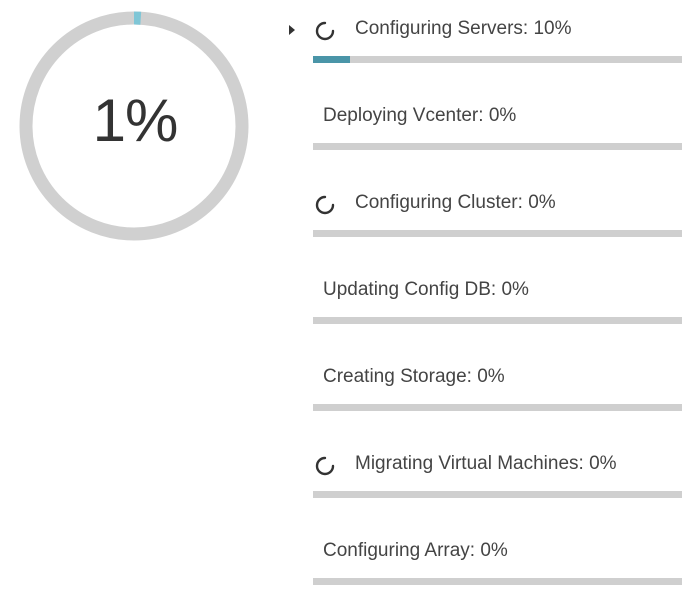 Image resolution: width=682 pixels, height=597 pixels. I want to click on caret-right-icon, so click(292, 30).